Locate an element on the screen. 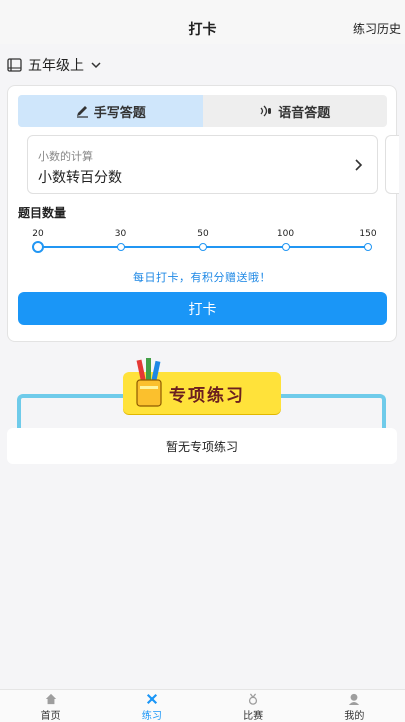 The width and height of the screenshot is (405, 722). answer-mode-tabs: 手写答题 语音答题 is located at coordinates (202, 111).